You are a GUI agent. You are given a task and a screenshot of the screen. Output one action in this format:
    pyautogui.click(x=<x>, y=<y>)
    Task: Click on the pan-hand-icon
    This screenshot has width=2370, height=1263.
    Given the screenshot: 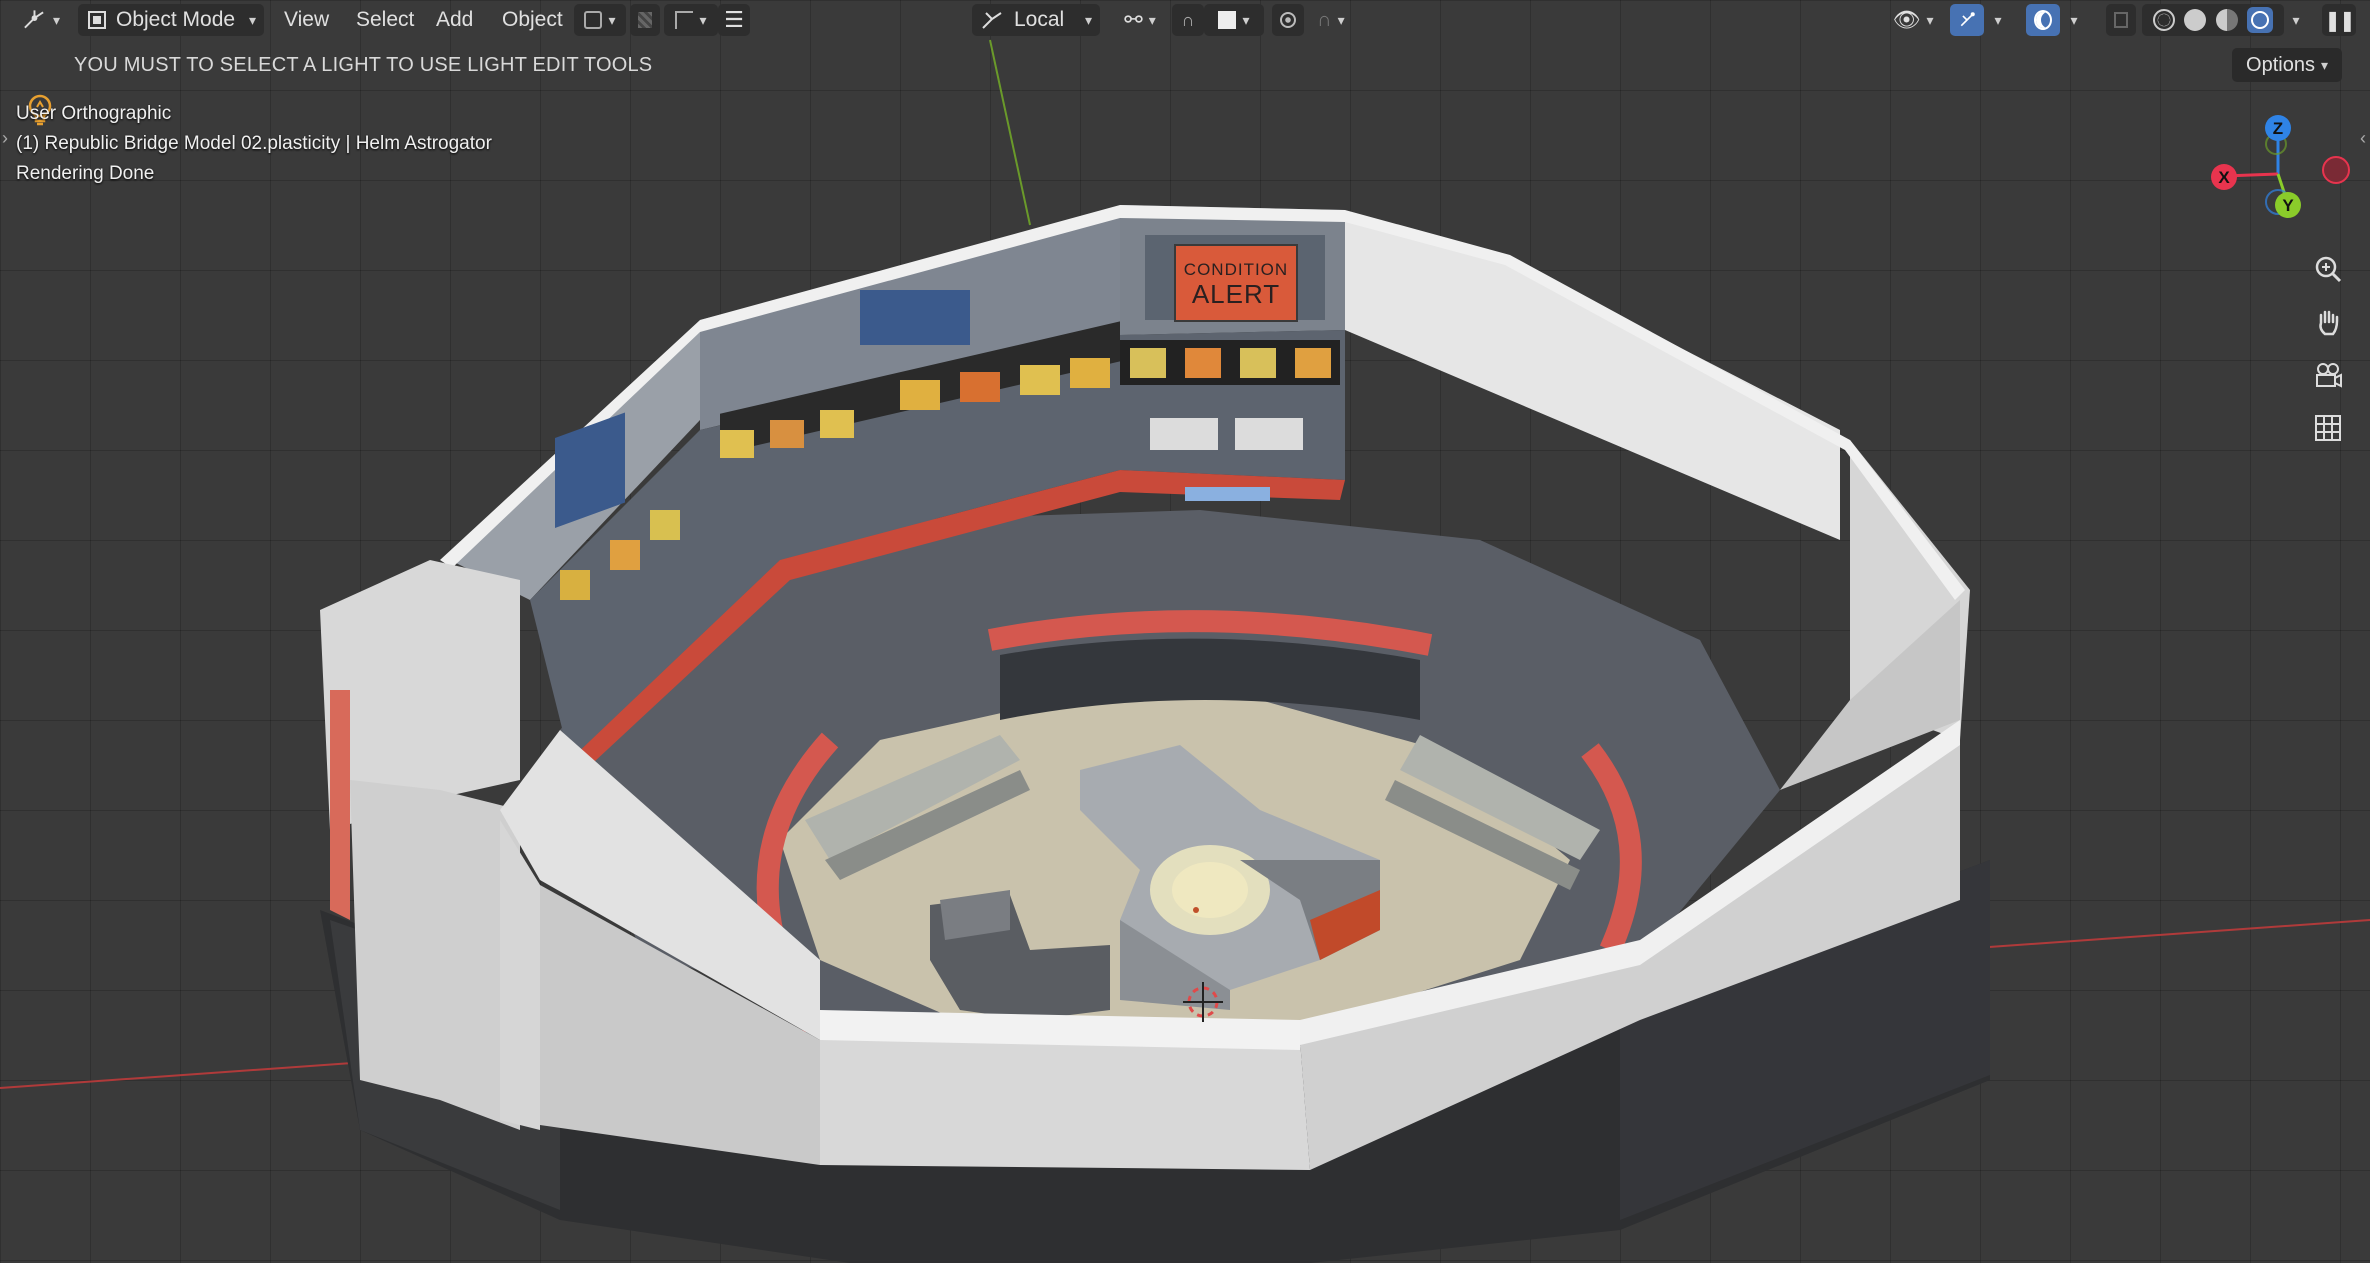 What is the action you would take?
    pyautogui.click(x=2329, y=323)
    